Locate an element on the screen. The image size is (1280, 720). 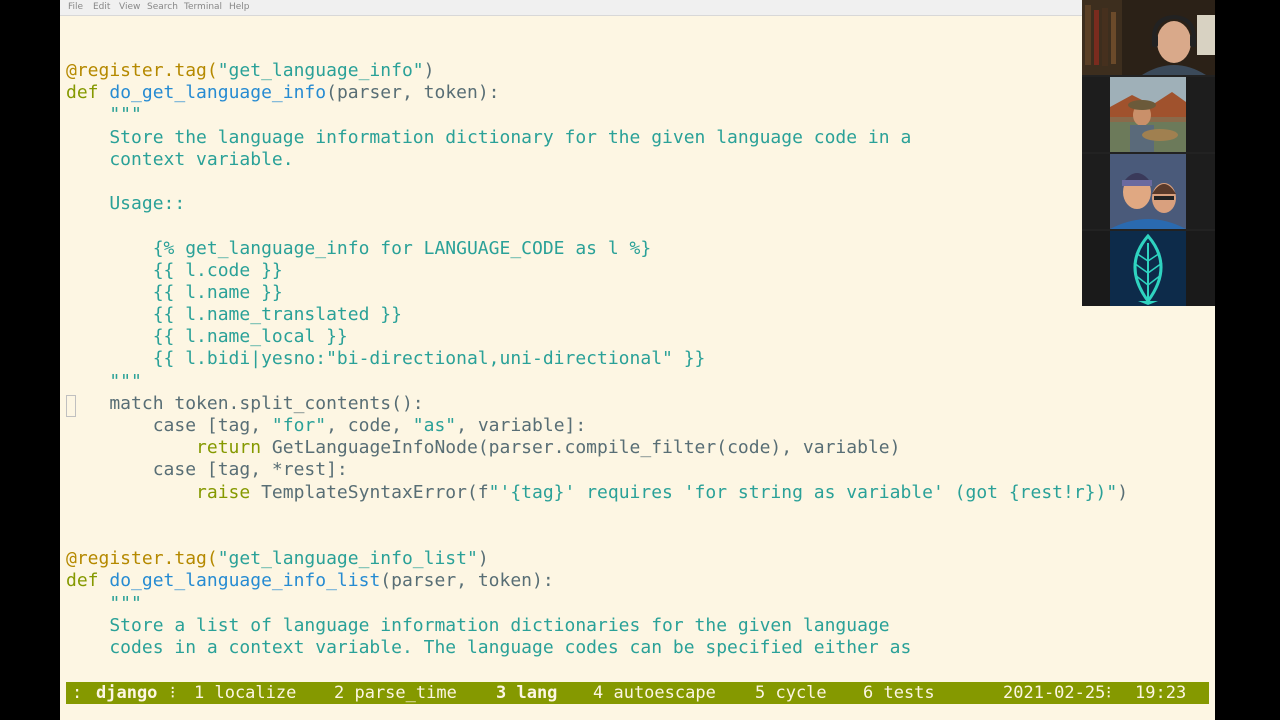
command-line is located at coordinates (637, 713).